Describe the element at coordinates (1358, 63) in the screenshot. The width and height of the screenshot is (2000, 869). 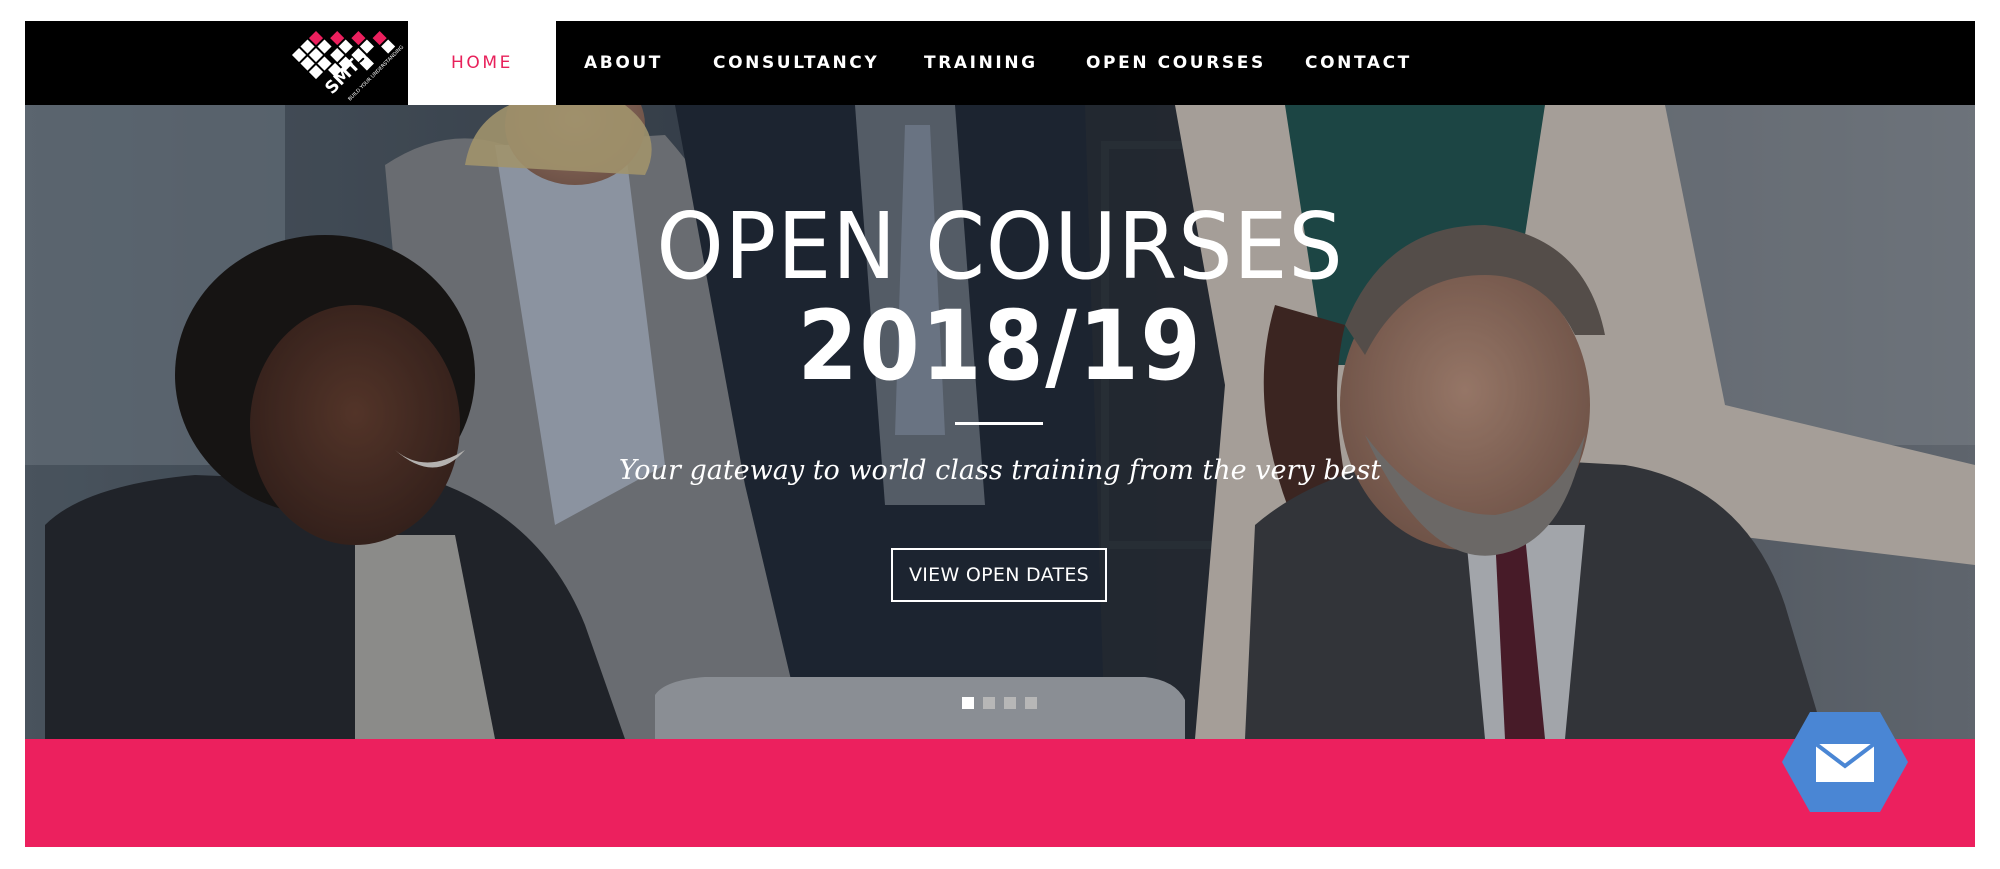
I see `nav-item-contact: CONTACT` at that location.